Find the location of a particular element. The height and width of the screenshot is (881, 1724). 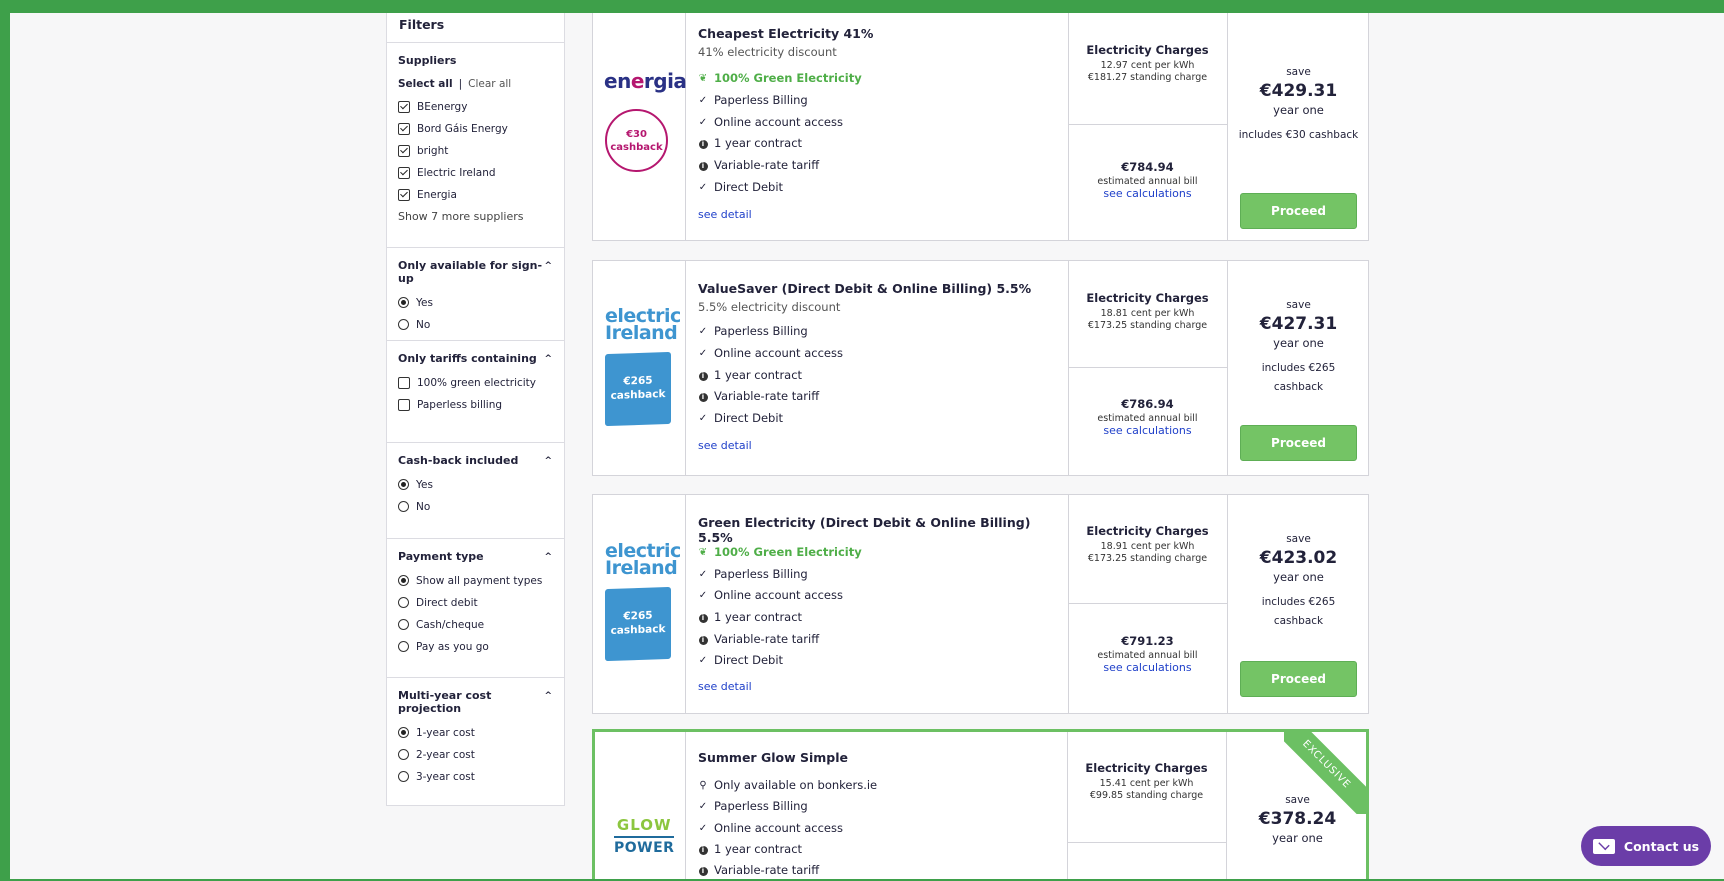

save-amount: €427.31 is located at coordinates (1298, 324).